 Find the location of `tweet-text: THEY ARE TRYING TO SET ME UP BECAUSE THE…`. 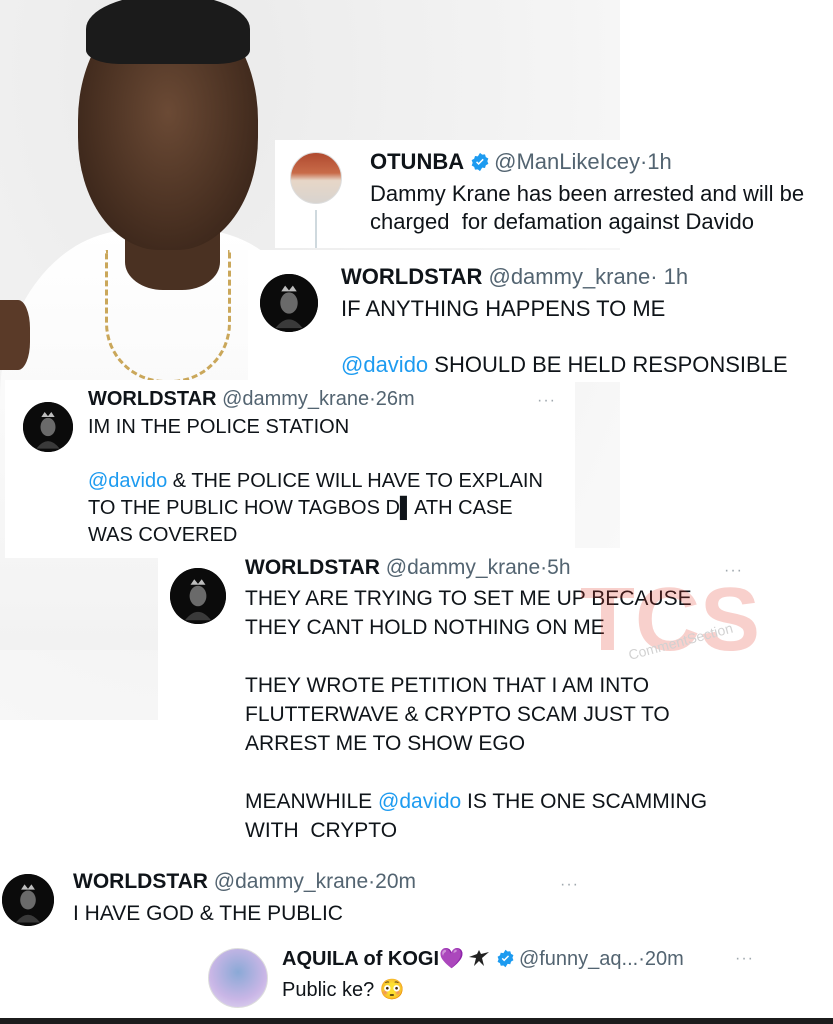

tweet-text: THEY ARE TRYING TO SET ME UP BECAUSE THE… is located at coordinates (476, 714).